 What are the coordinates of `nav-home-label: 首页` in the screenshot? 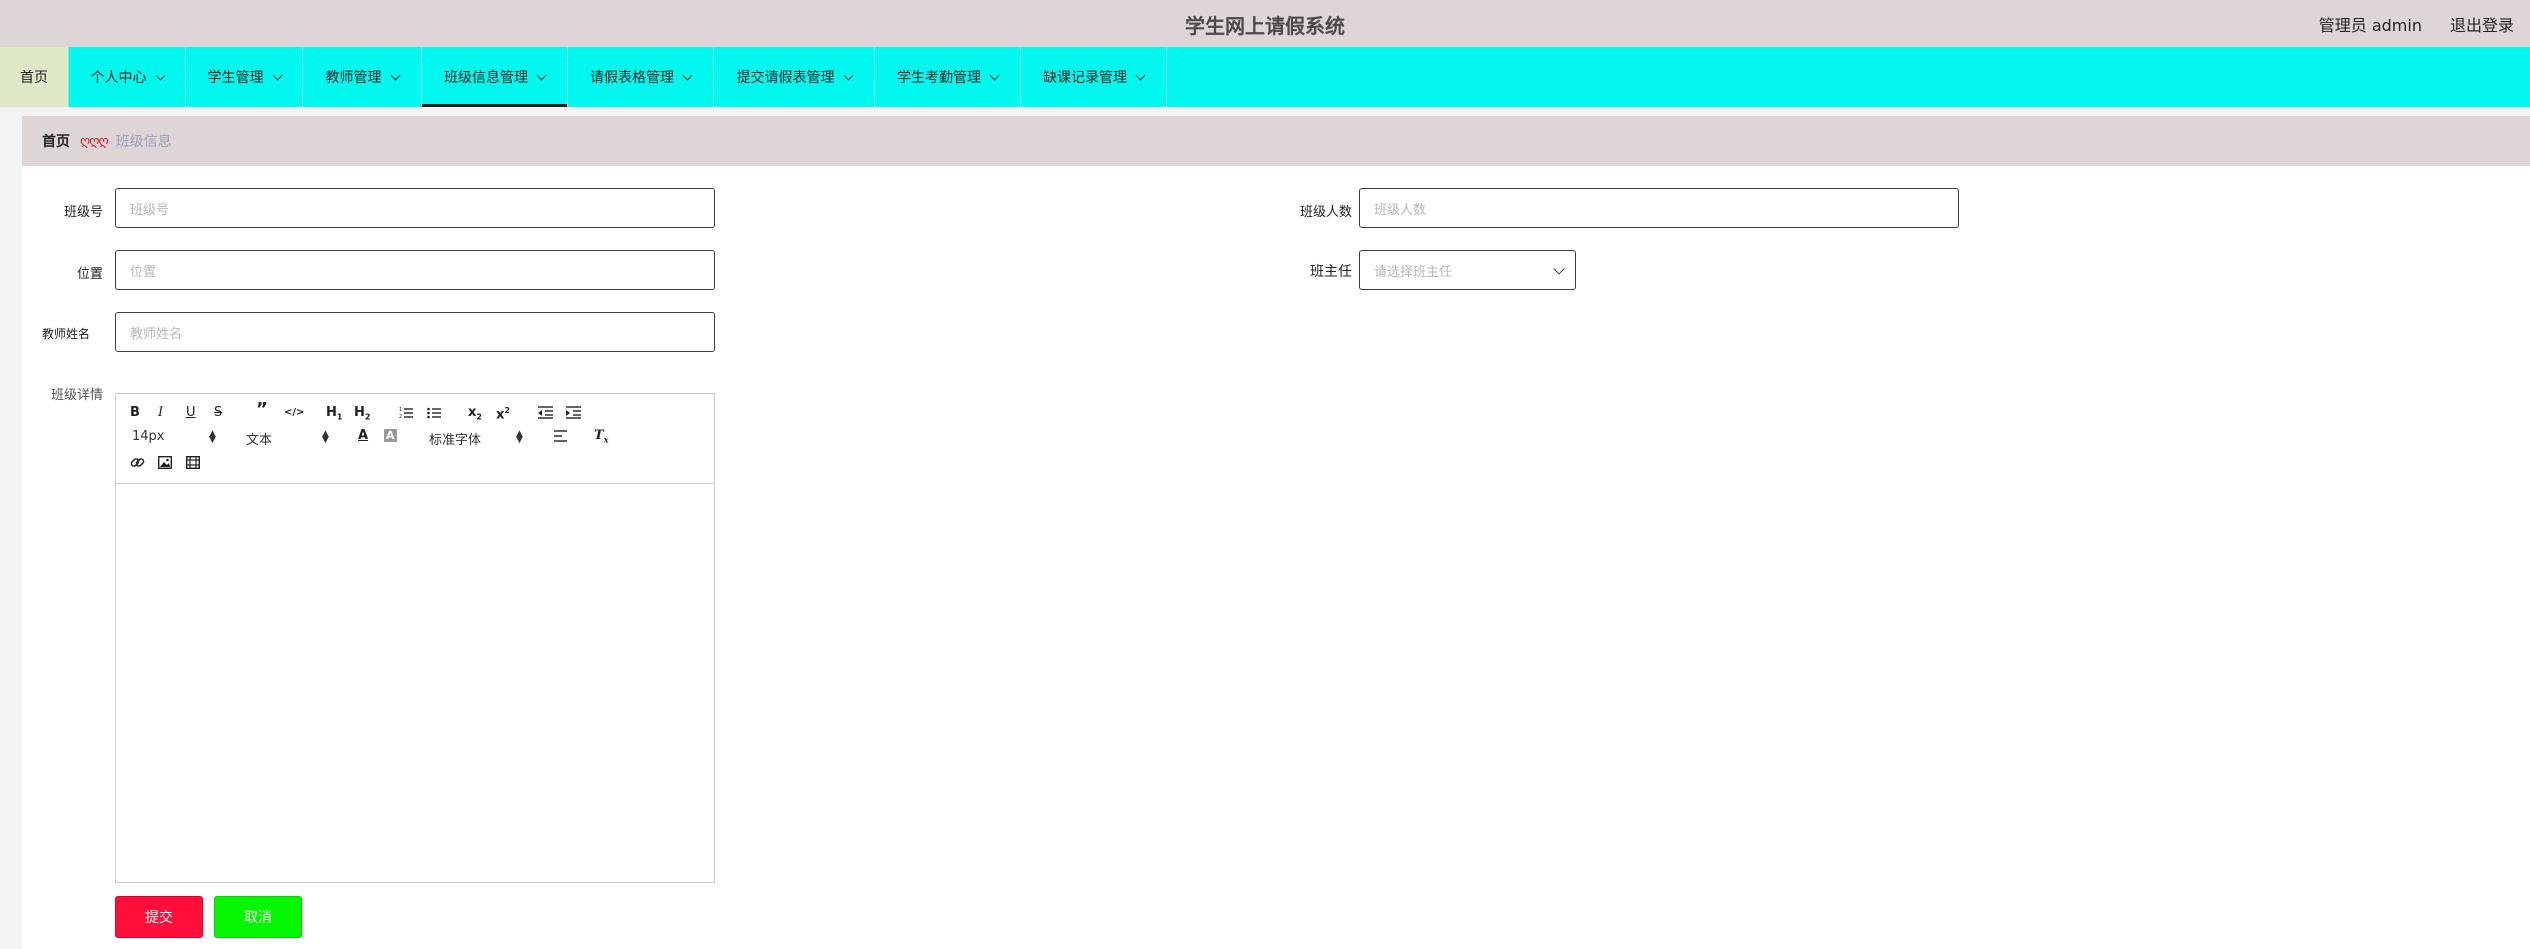 It's located at (34, 78).